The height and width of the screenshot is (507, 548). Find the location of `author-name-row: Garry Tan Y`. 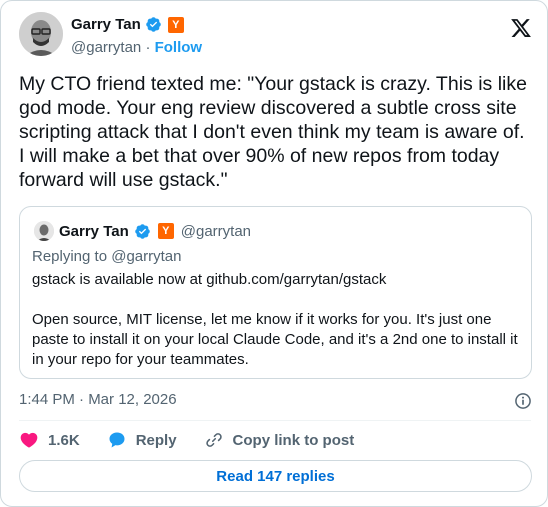

author-name-row: Garry Tan Y is located at coordinates (127, 24).